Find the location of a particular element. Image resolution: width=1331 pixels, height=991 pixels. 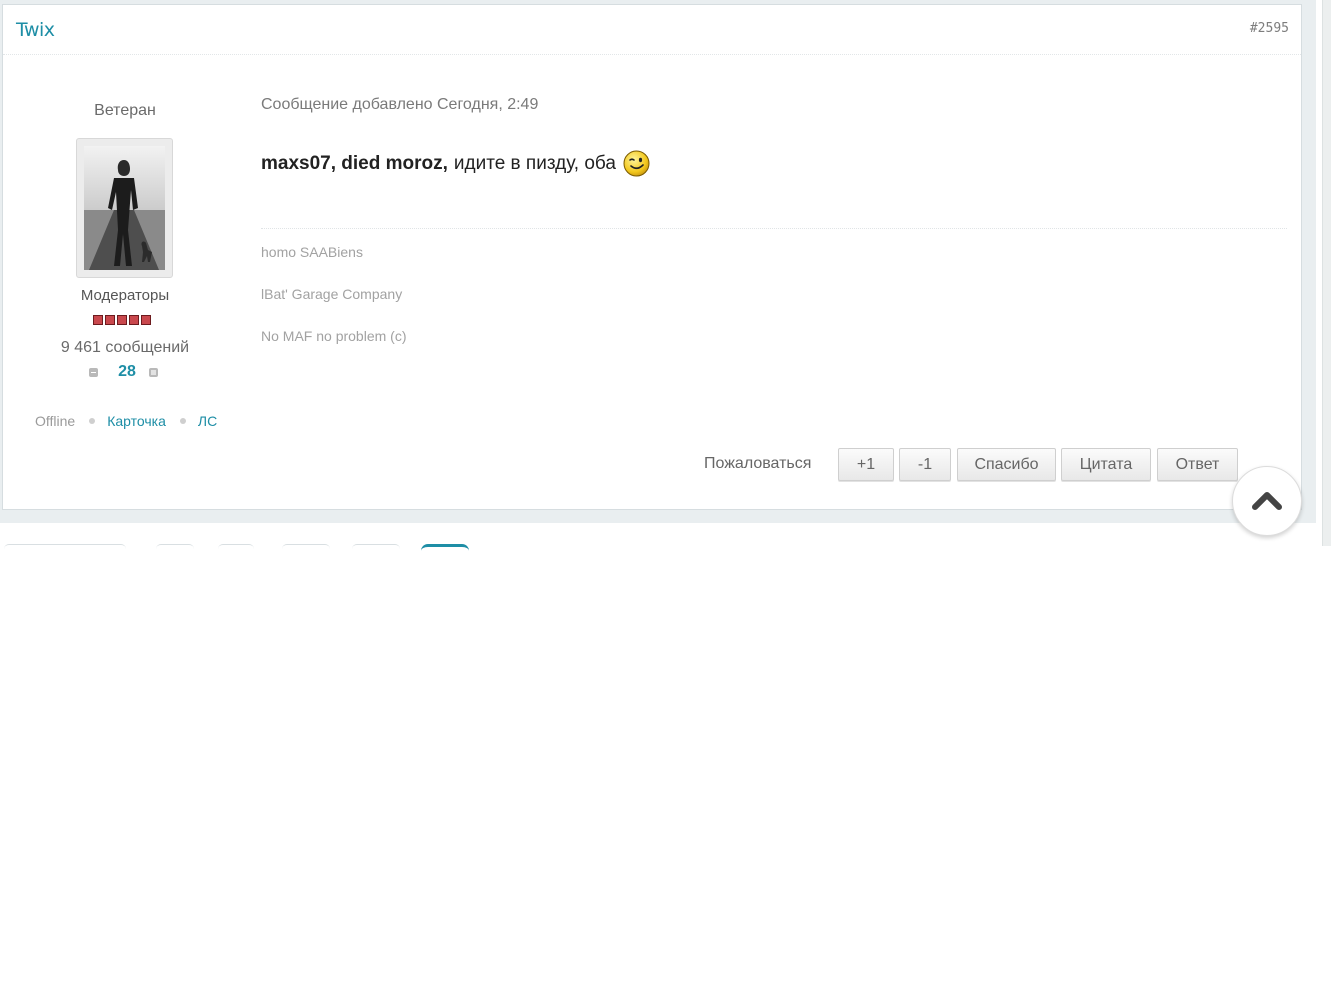

post-number-link: #2595 is located at coordinates (1269, 28).